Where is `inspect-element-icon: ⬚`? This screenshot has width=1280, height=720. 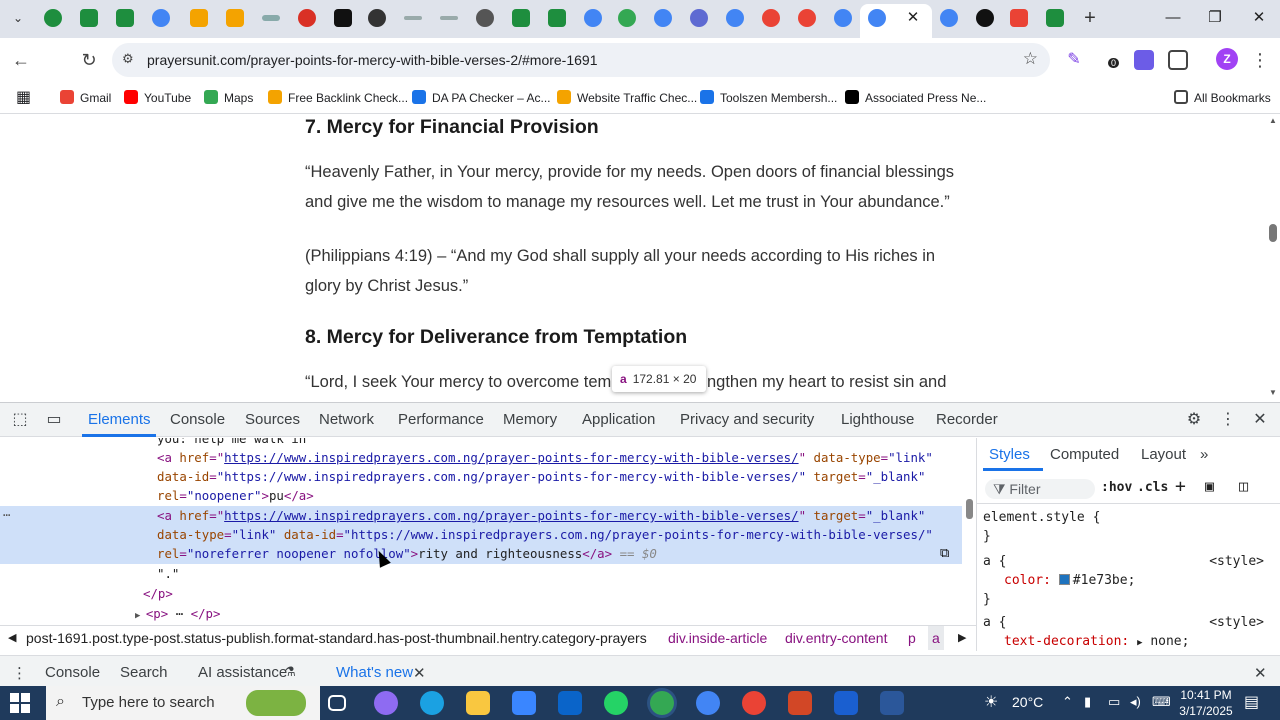
inspect-element-icon: ⬚ is located at coordinates (20, 420).